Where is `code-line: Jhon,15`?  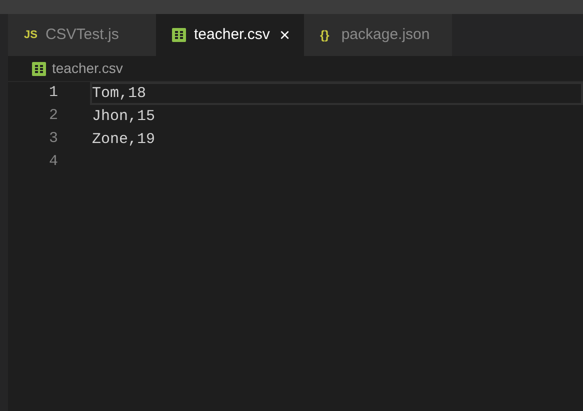
code-line: Jhon,15 is located at coordinates (123, 117).